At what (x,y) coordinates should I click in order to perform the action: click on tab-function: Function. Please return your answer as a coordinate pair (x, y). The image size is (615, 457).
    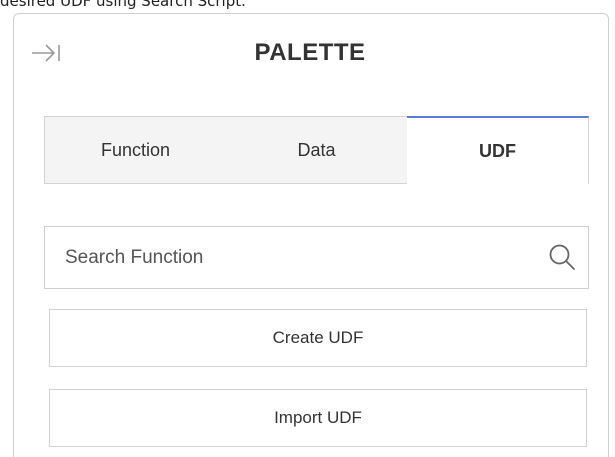
    Looking at the image, I should click on (135, 150).